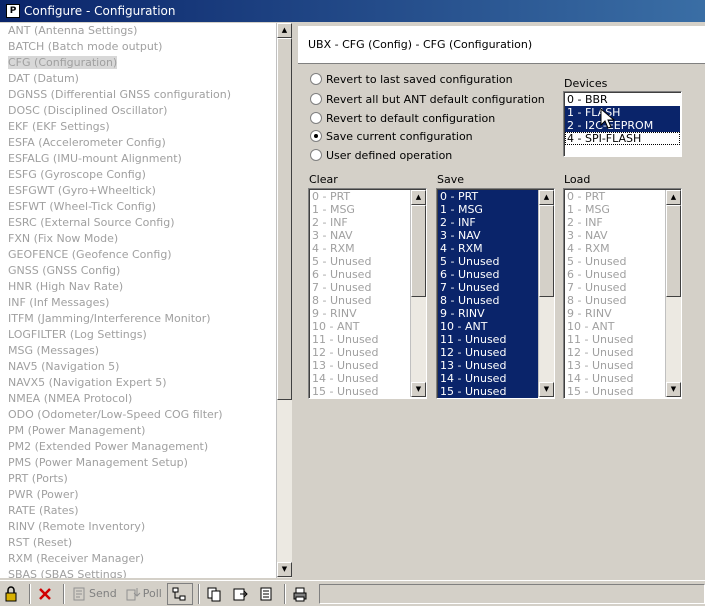 The image size is (705, 606). What do you see at coordinates (138, 543) in the screenshot?
I see `message-list-item: RST (Reset)` at bounding box center [138, 543].